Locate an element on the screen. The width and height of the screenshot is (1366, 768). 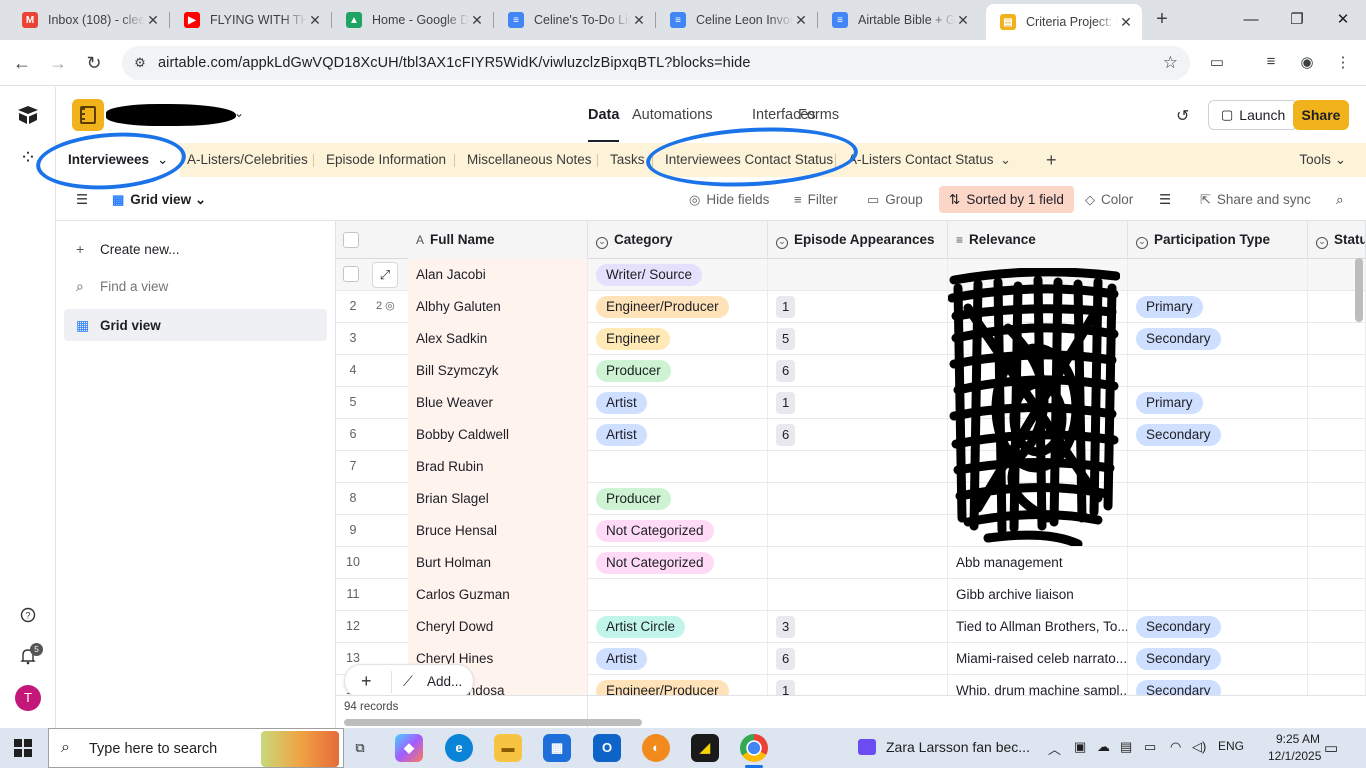
full-name-cell: Bobby Caldwell is located at coordinates (498, 435).